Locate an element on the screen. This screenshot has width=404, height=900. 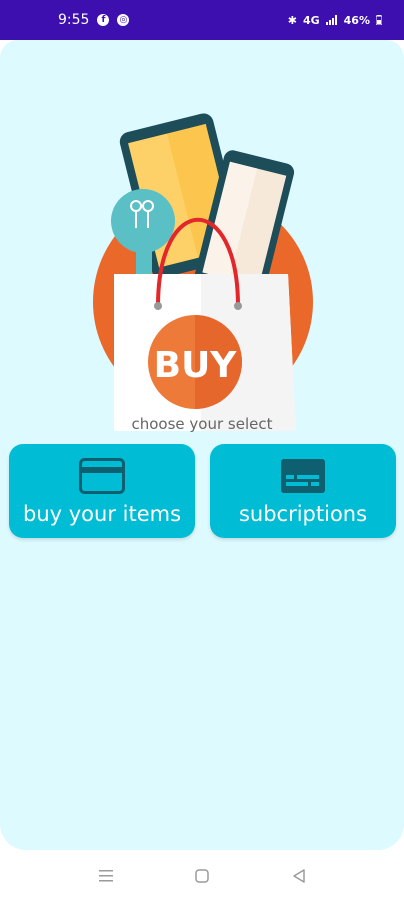
buy-items-button: buy your items is located at coordinates (102, 491).